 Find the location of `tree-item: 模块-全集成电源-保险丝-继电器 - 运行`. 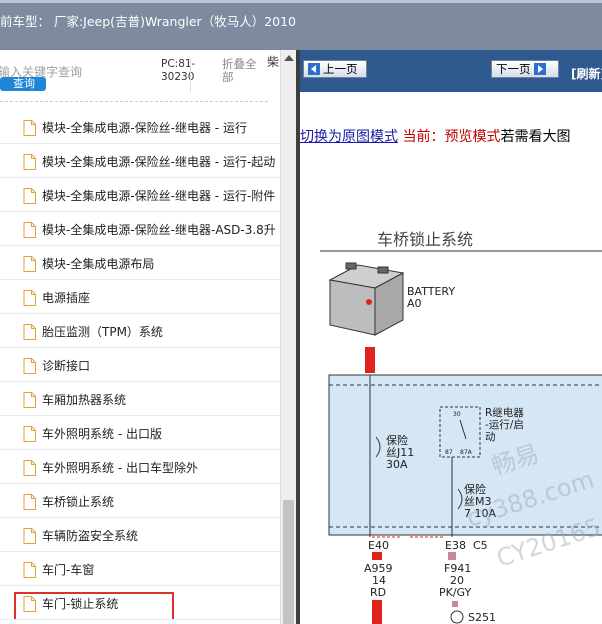

tree-item: 模块-全集成电源-保险丝-继电器 - 运行 is located at coordinates (140, 127).